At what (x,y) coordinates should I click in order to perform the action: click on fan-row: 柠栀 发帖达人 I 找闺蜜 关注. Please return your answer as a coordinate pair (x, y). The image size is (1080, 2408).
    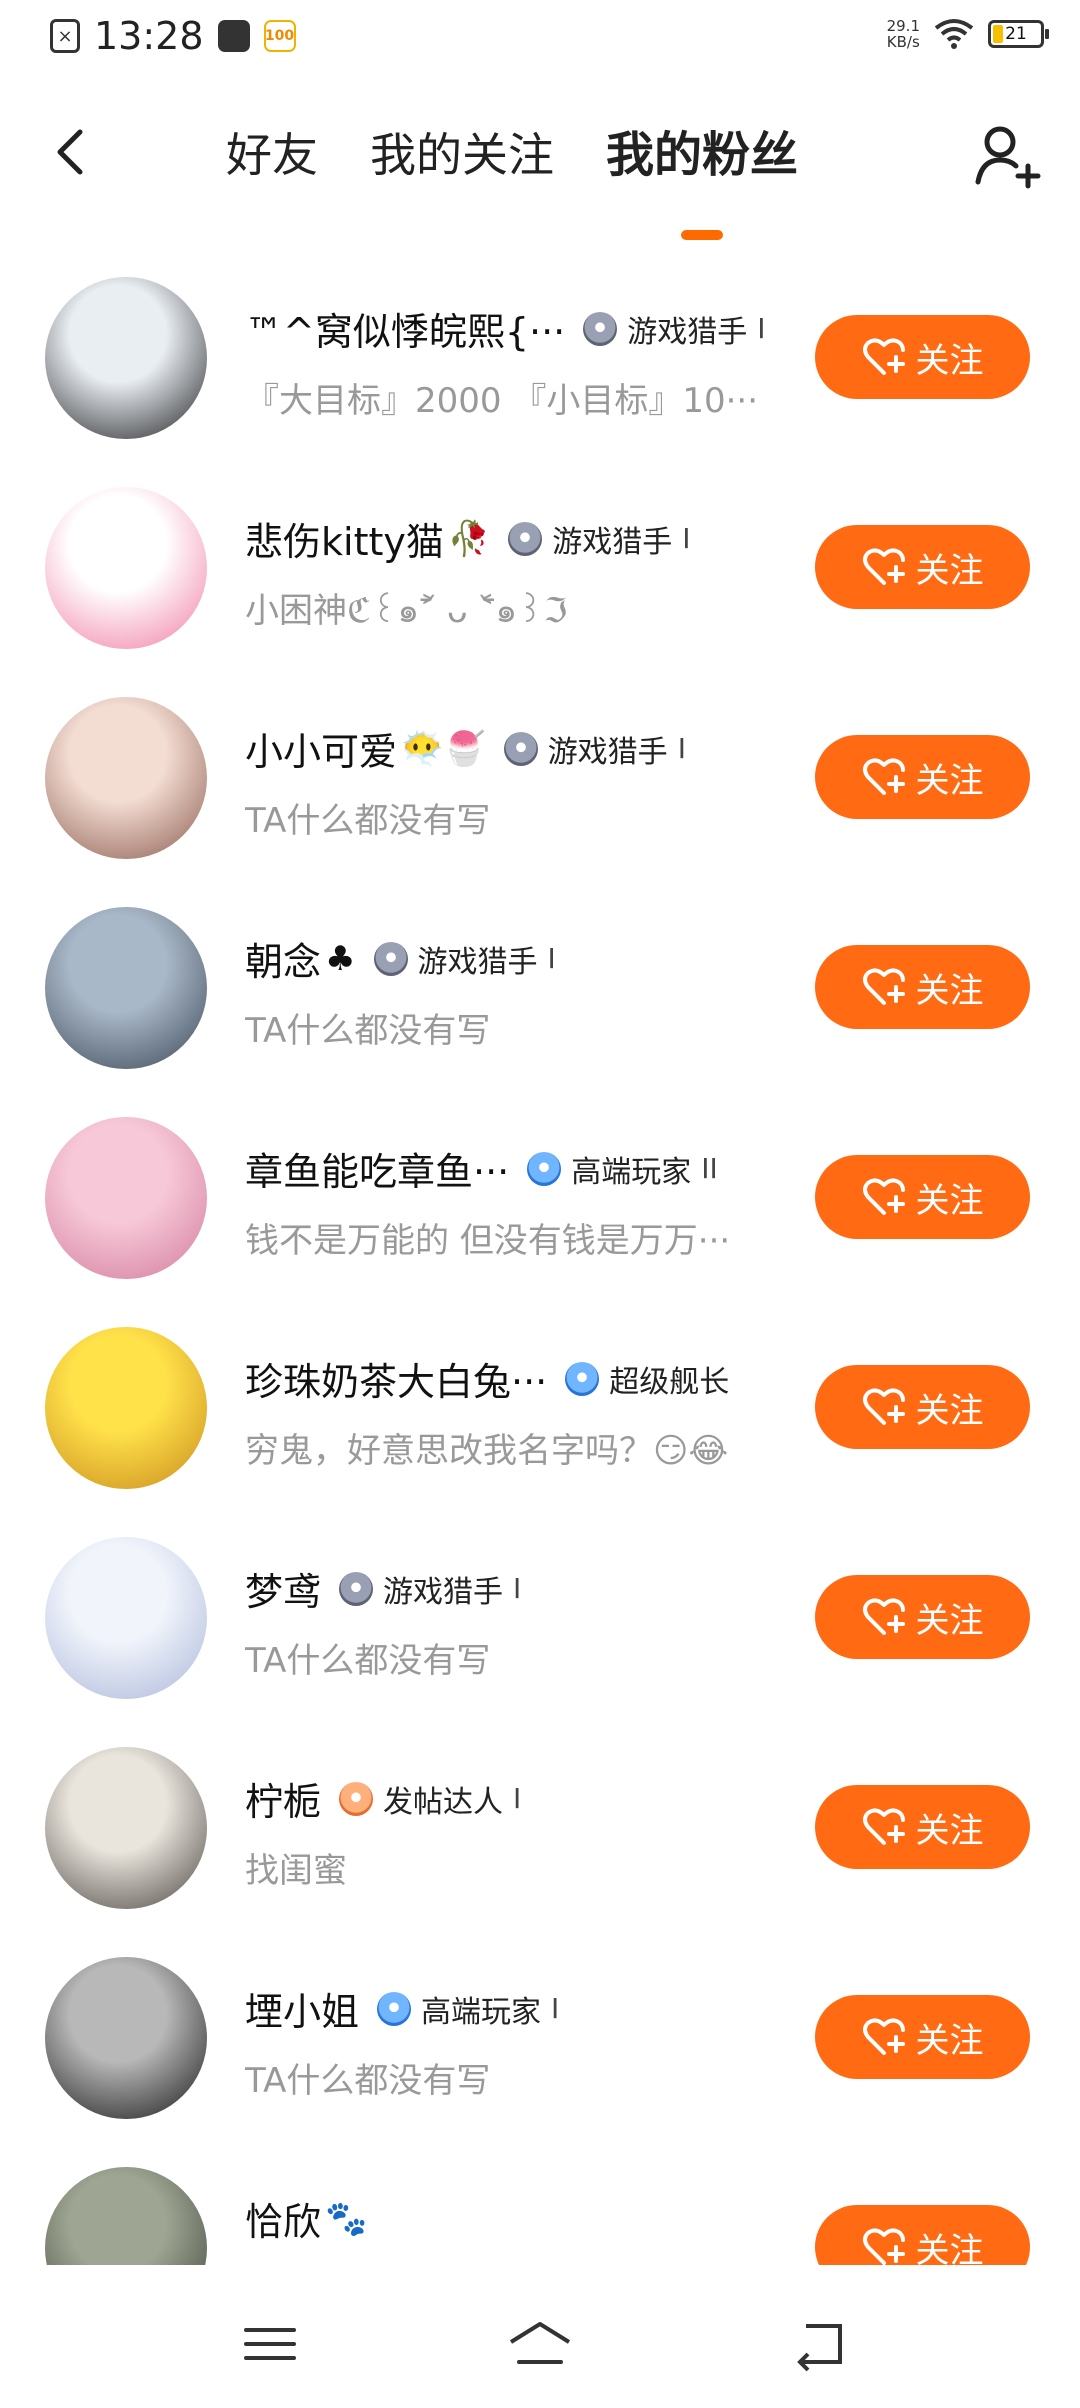
    Looking at the image, I should click on (540, 1830).